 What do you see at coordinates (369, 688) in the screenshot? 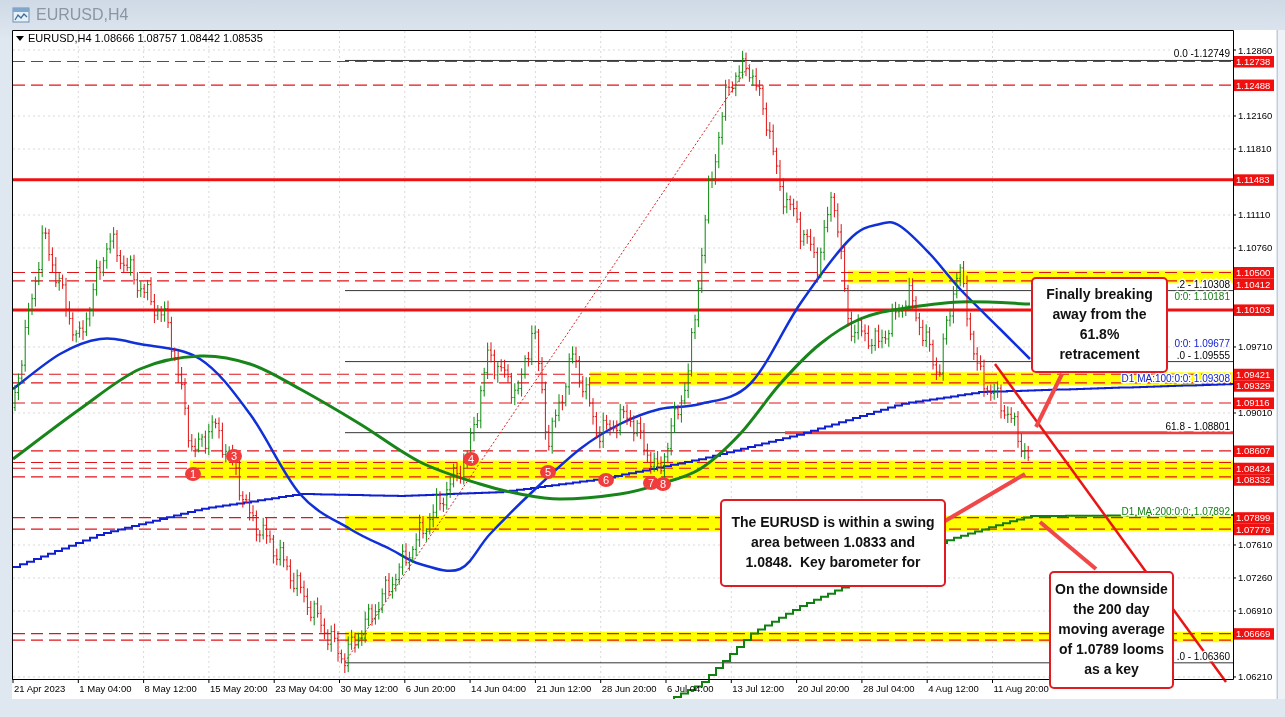
I see `time-axis-label: 30 May 12:00` at bounding box center [369, 688].